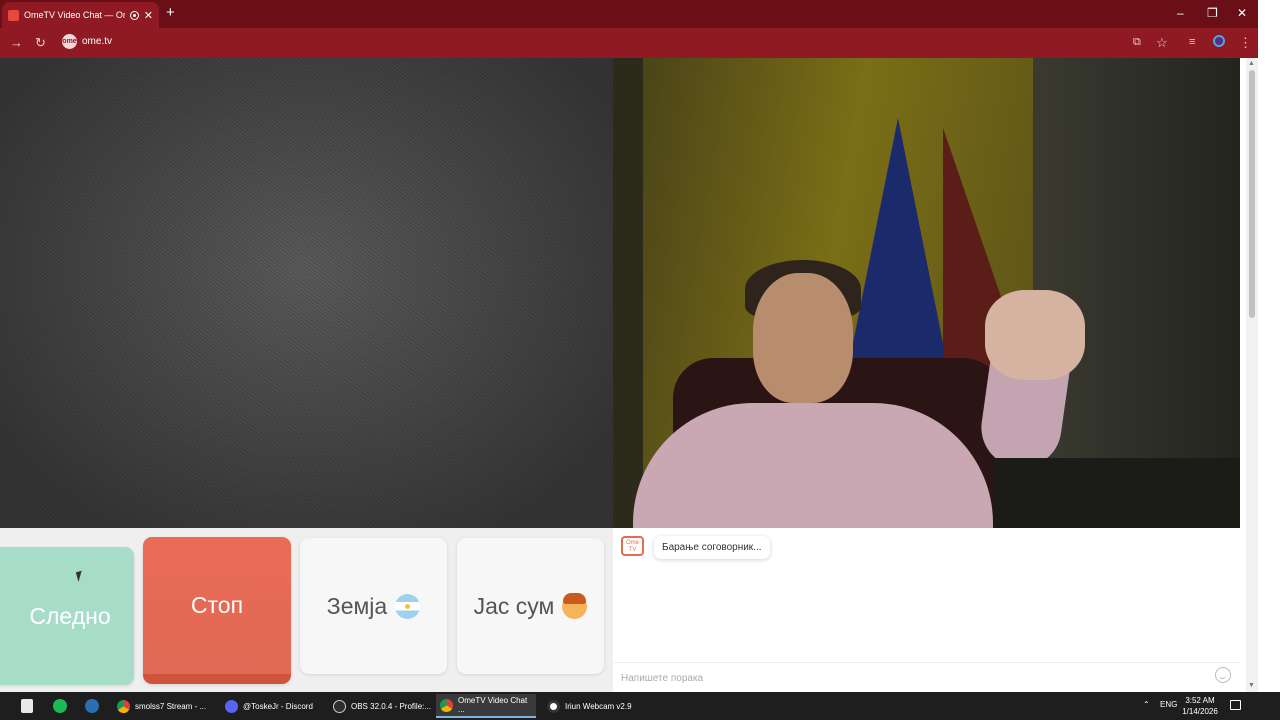 Image resolution: width=1280 pixels, height=720 pixels. I want to click on media-icon: ≡, so click(1192, 42).